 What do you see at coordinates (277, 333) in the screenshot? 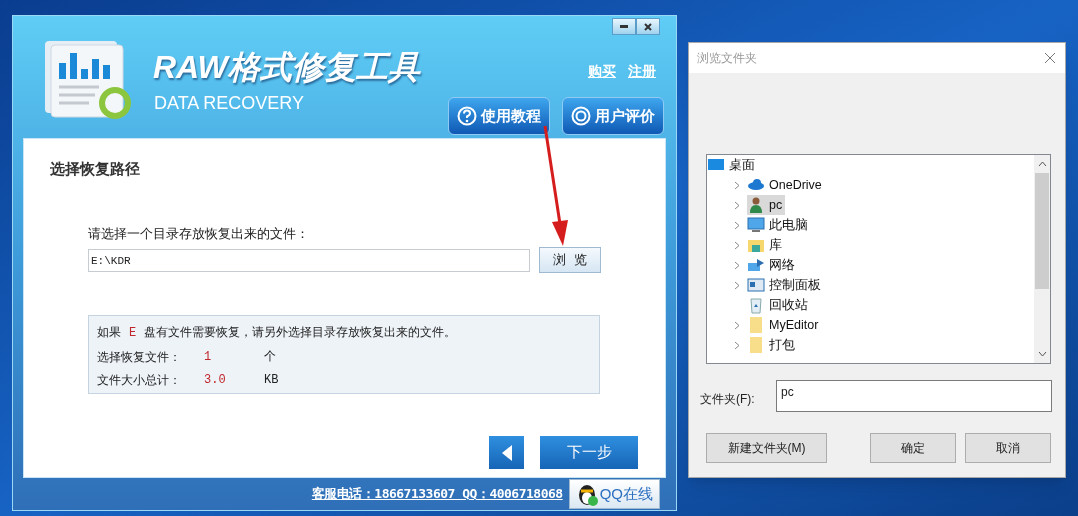
I see `info-message: 如果 E 盘有文件需要恢复，请另外选择目录存放恢复出来的文件。` at bounding box center [277, 333].